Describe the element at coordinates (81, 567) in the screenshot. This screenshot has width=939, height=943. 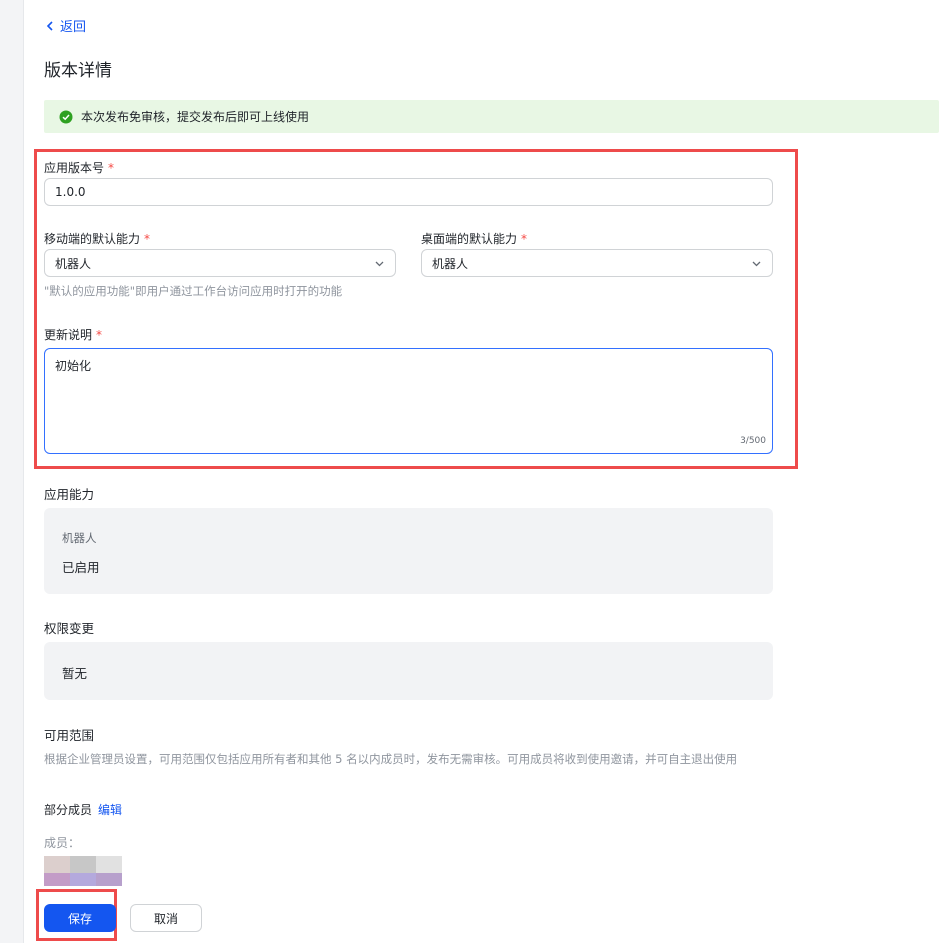
I see `capability-status: 已启用` at that location.